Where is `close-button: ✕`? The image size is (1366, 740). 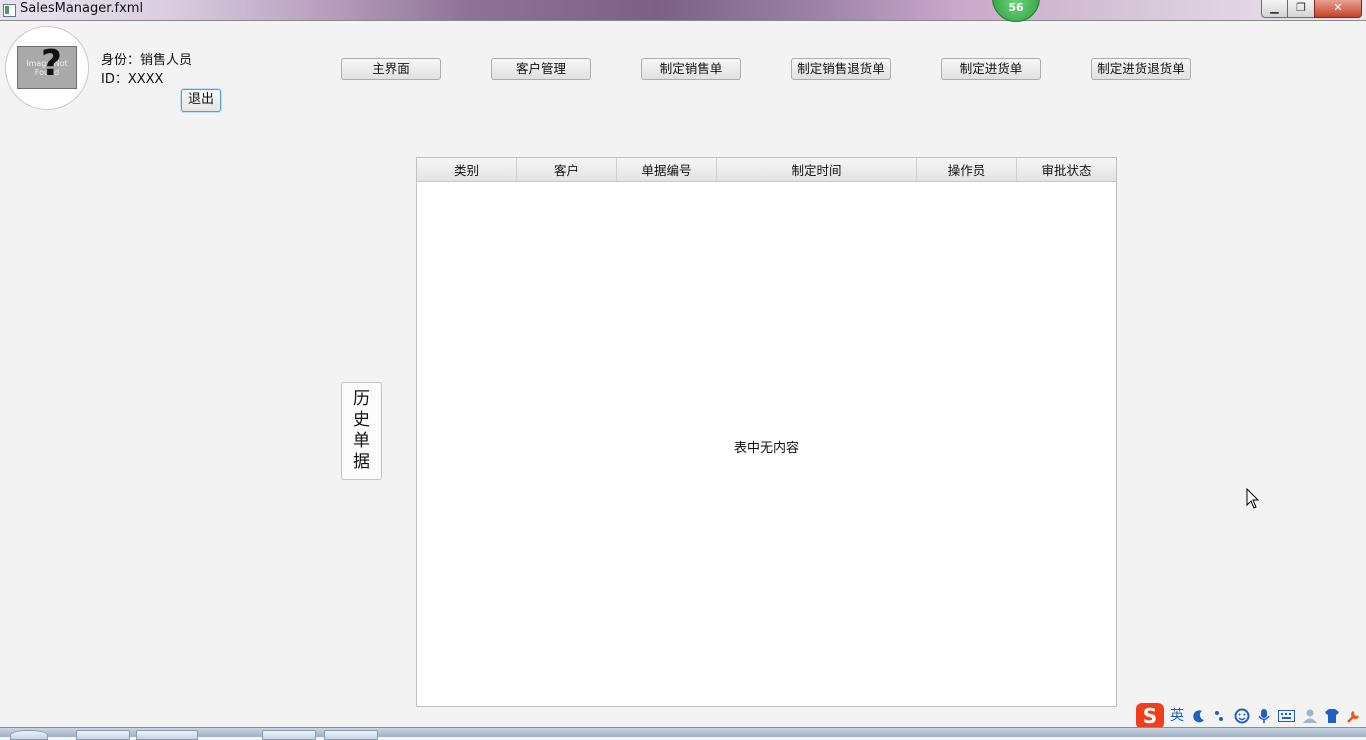 close-button: ✕ is located at coordinates (1338, 9).